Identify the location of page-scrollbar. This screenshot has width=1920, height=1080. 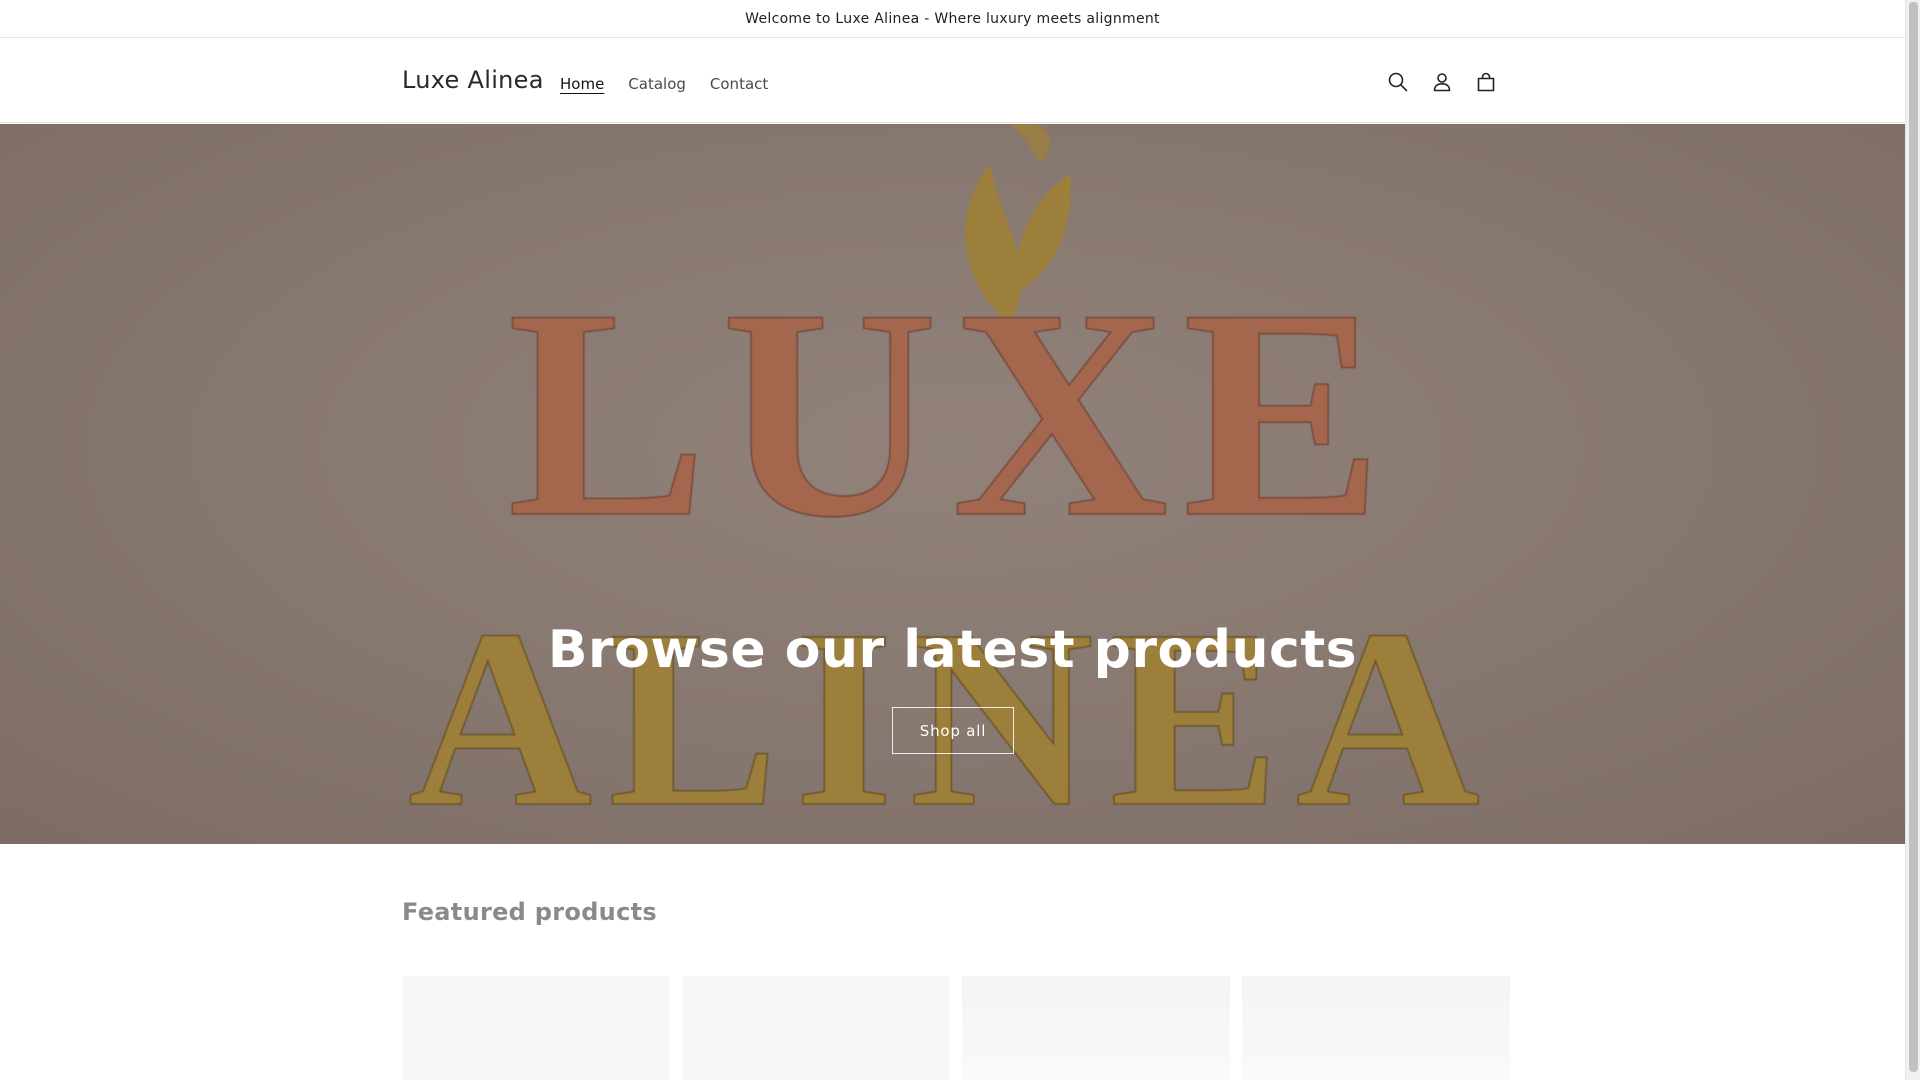
(1912, 540).